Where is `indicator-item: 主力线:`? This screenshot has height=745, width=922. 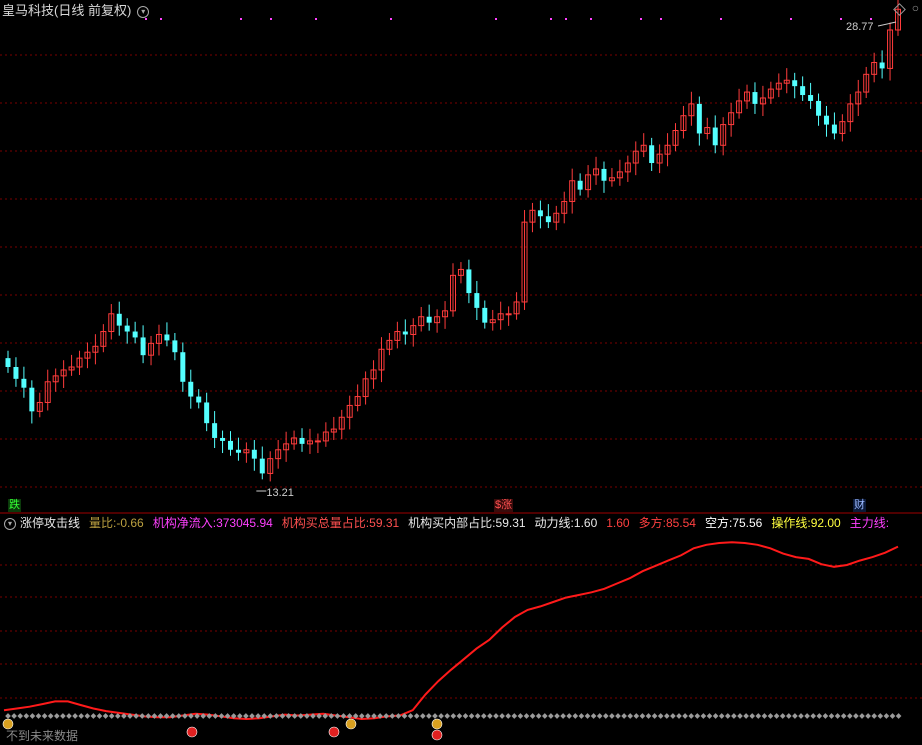 indicator-item: 主力线: is located at coordinates (869, 523).